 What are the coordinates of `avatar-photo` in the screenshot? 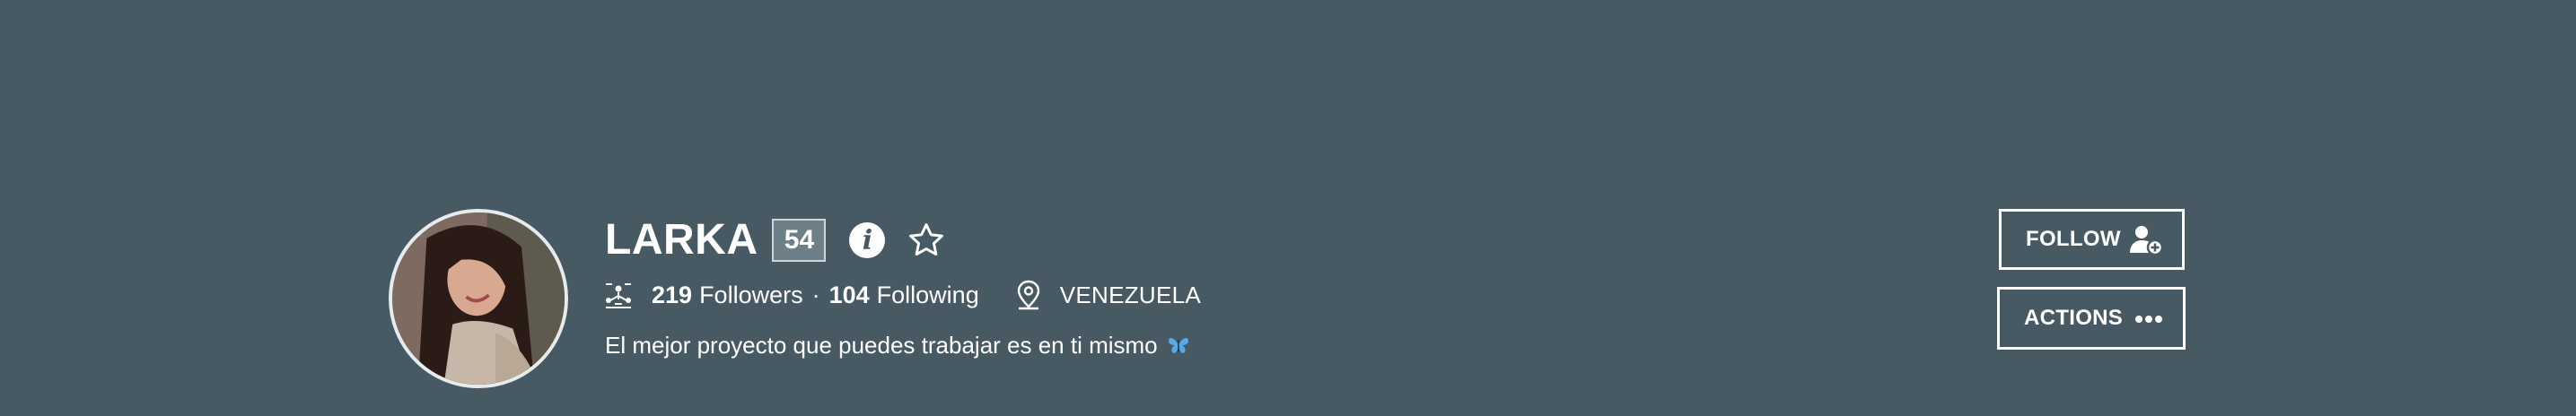 It's located at (478, 298).